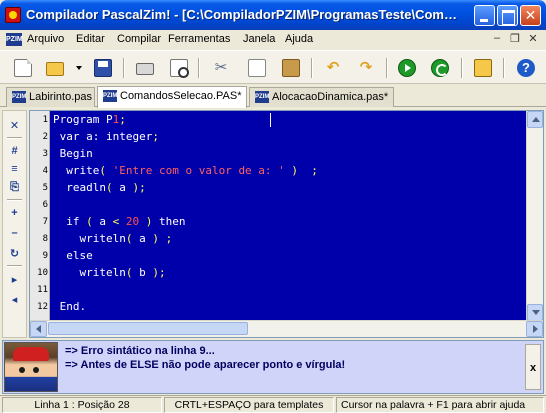 This screenshot has height=413, width=546. Describe the element at coordinates (14, 253) in the screenshot. I see `refresh-icon: ↻` at that location.